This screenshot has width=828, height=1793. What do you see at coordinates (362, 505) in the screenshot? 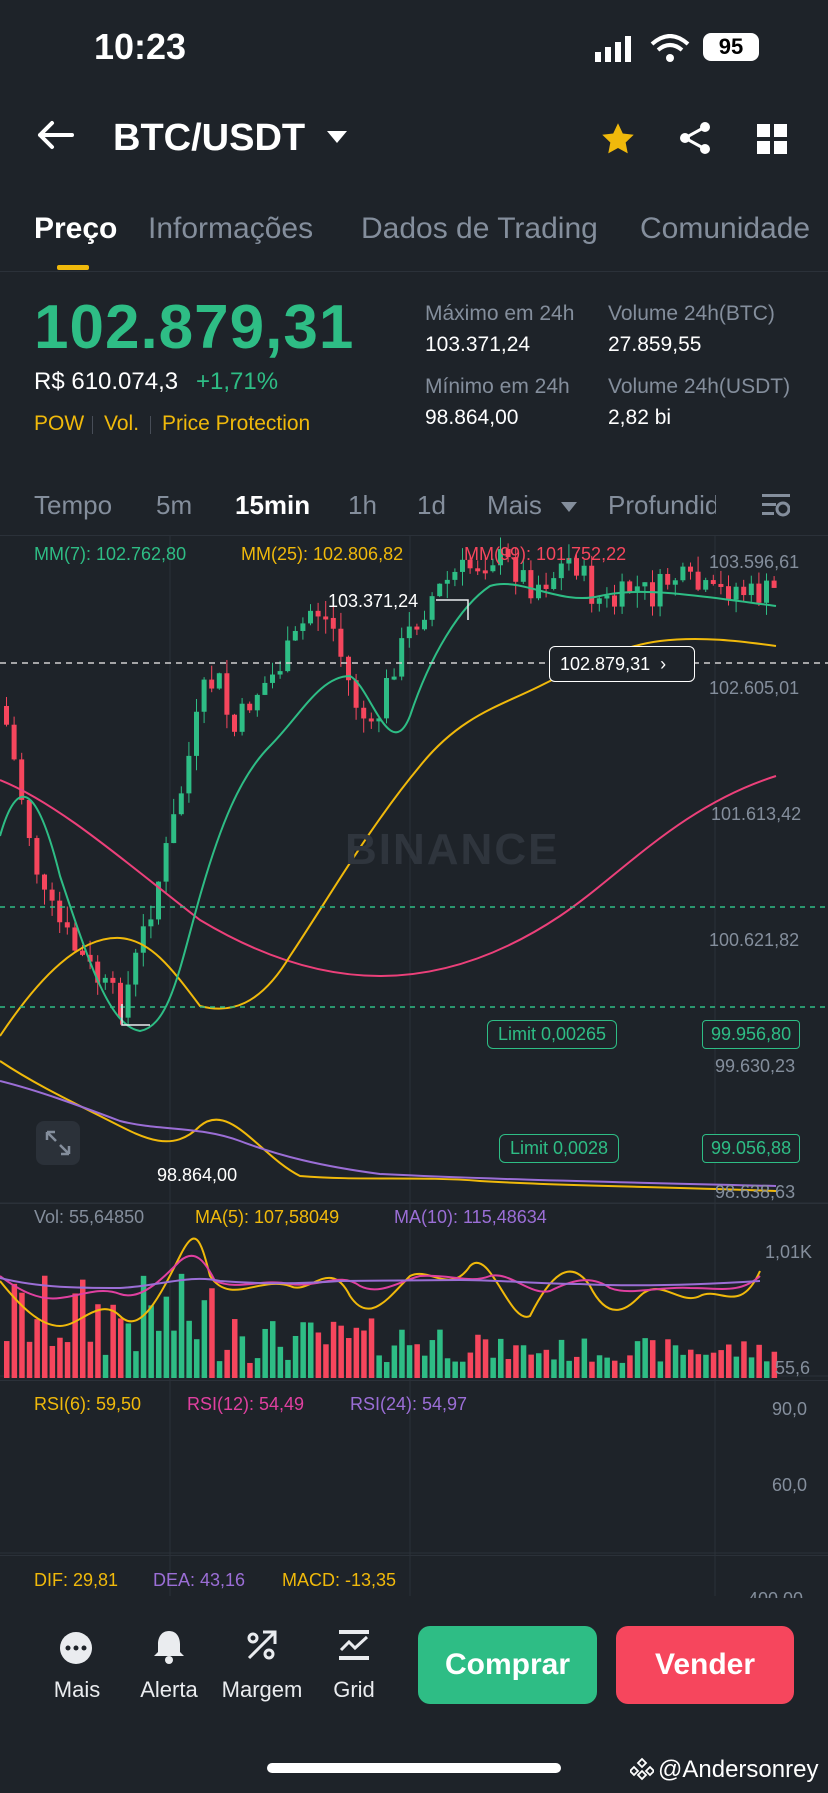
I see `interval-1h: 1h` at bounding box center [362, 505].